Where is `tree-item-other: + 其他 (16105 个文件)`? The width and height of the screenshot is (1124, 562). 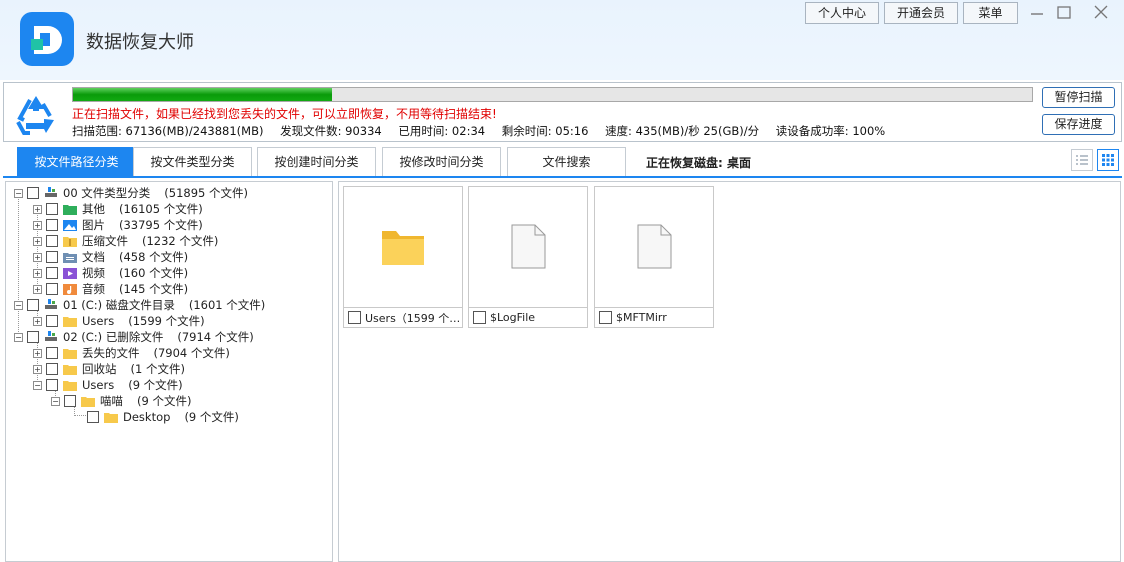
tree-item-other: + 其他 (16105 个文件) is located at coordinates (118, 209).